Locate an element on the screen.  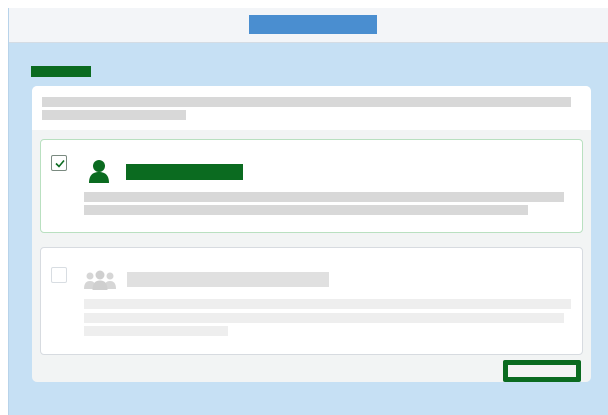
top-bar is located at coordinates (308, 25).